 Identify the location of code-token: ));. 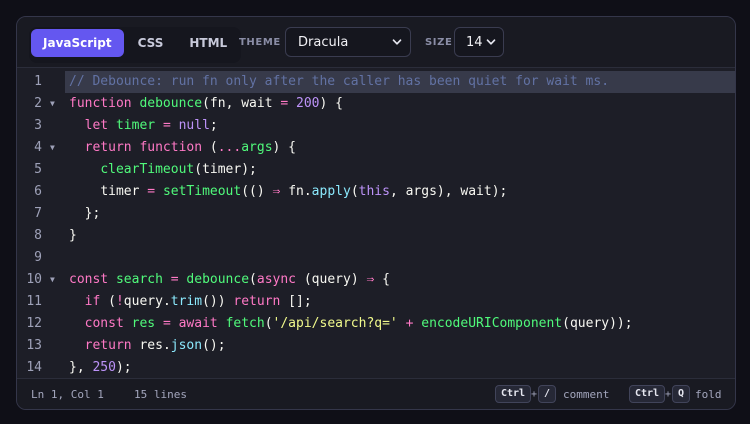
(621, 323).